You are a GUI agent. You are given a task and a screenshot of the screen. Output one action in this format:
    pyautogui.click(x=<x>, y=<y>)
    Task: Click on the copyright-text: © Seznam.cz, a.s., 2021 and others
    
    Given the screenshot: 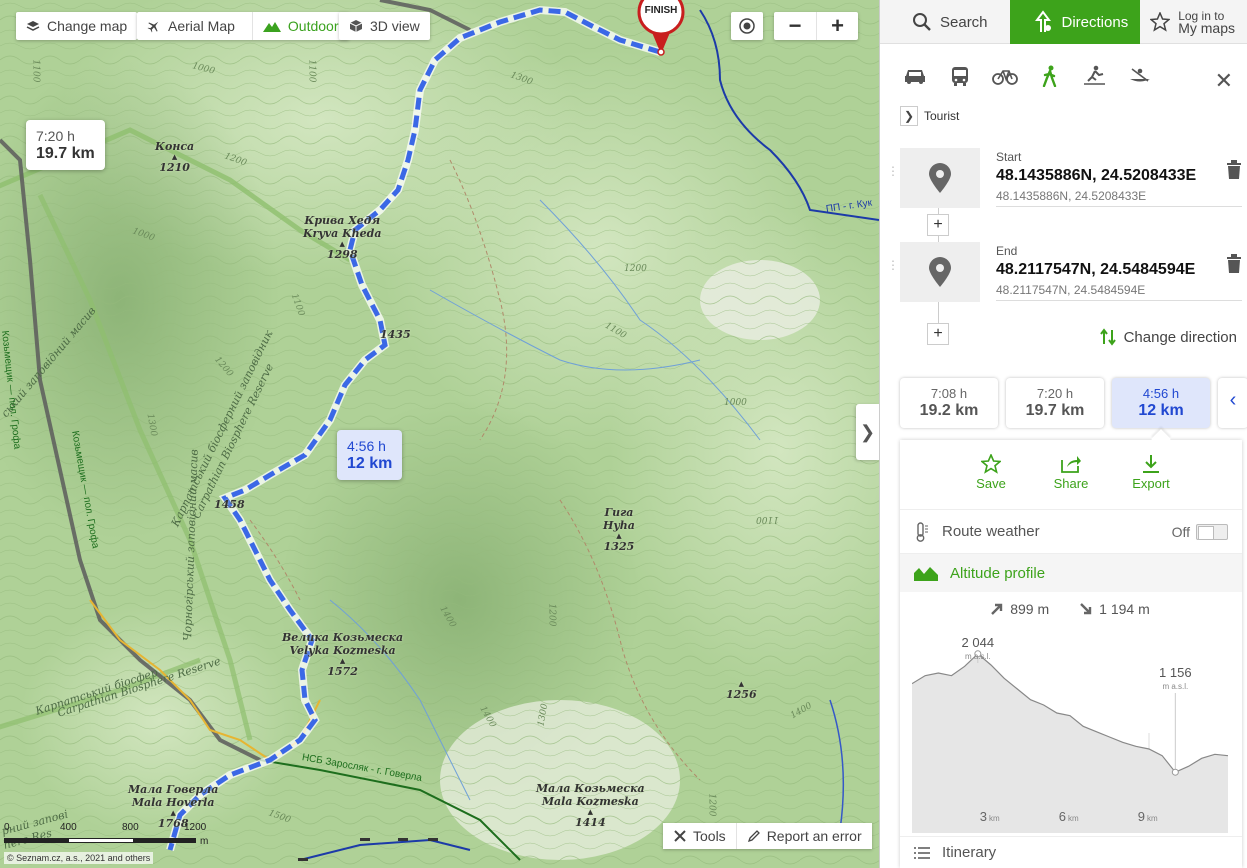 What is the action you would take?
    pyautogui.click(x=79, y=858)
    